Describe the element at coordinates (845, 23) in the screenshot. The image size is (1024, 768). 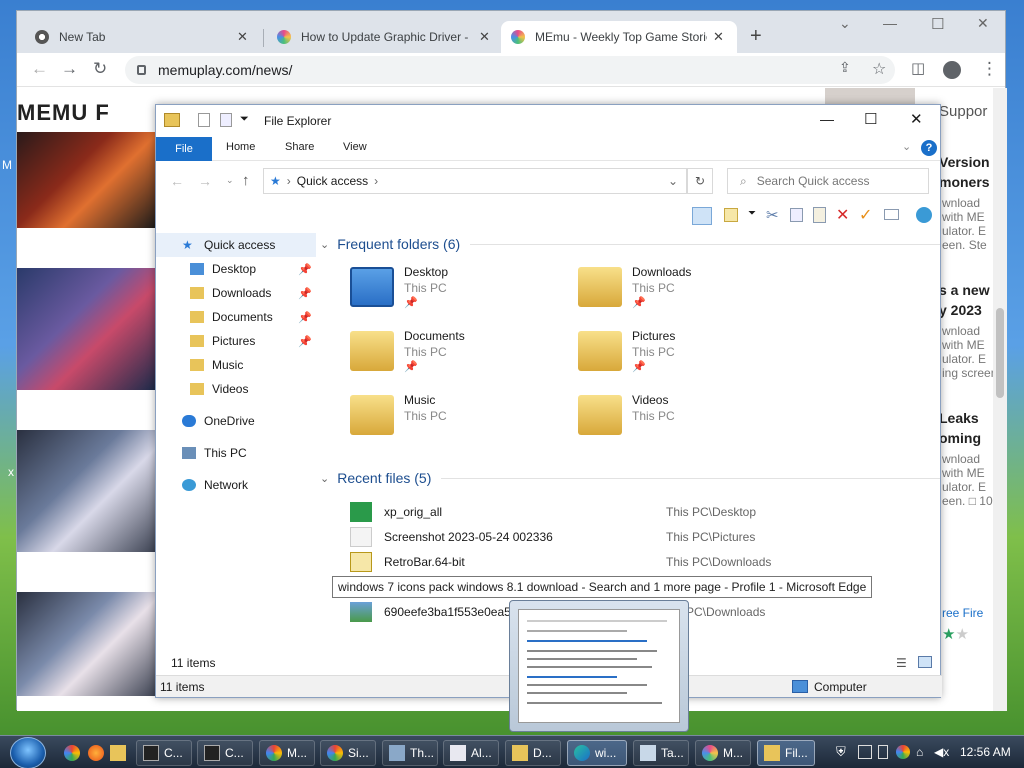
I see `tab-search-icon: ⌄` at that location.